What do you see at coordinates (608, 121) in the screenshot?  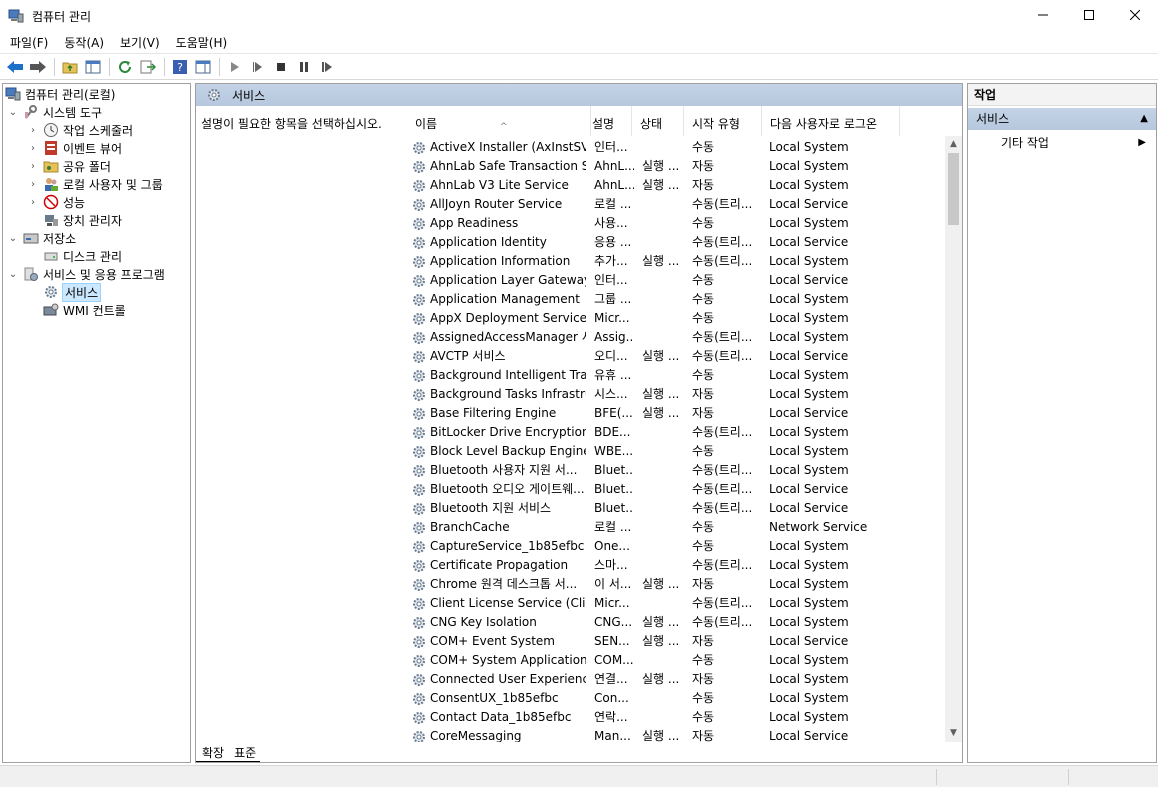 I see `column-header-description: 설명` at bounding box center [608, 121].